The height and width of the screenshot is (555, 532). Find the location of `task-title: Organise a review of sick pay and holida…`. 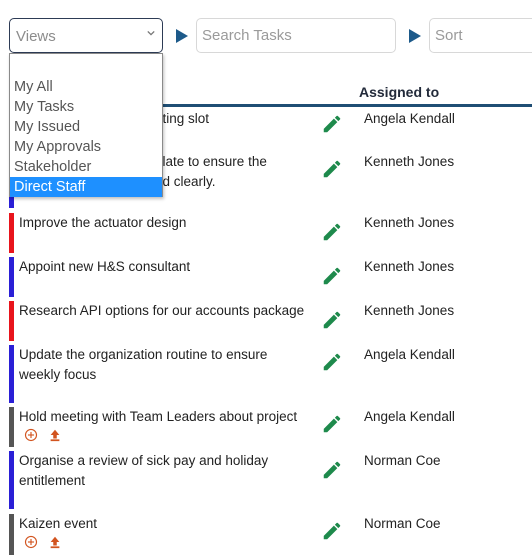

task-title: Organise a review of sick pay and holida… is located at coordinates (154, 471).